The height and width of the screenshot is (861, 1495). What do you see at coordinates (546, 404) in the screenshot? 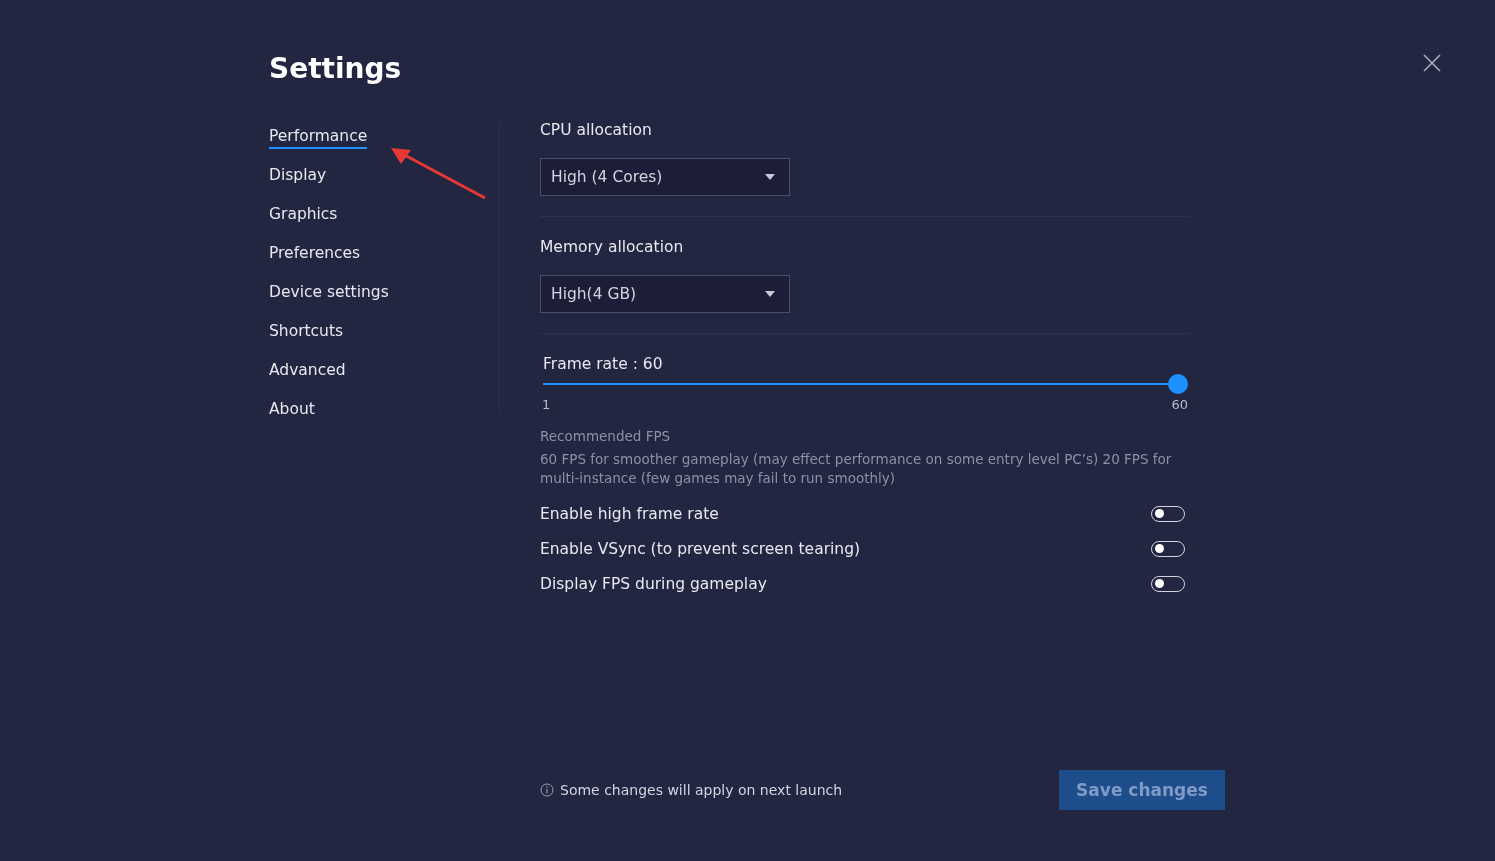
I see `slider-min-label: 1` at bounding box center [546, 404].